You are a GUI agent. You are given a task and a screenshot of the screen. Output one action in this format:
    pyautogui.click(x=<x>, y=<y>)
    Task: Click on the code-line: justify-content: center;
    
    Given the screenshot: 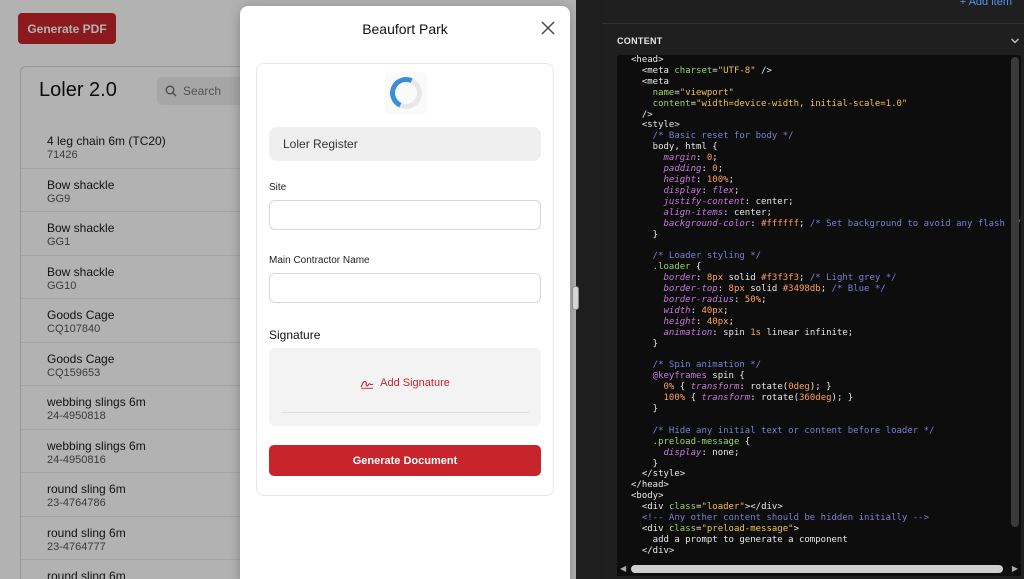 What is the action you would take?
    pyautogui.click(x=826, y=202)
    